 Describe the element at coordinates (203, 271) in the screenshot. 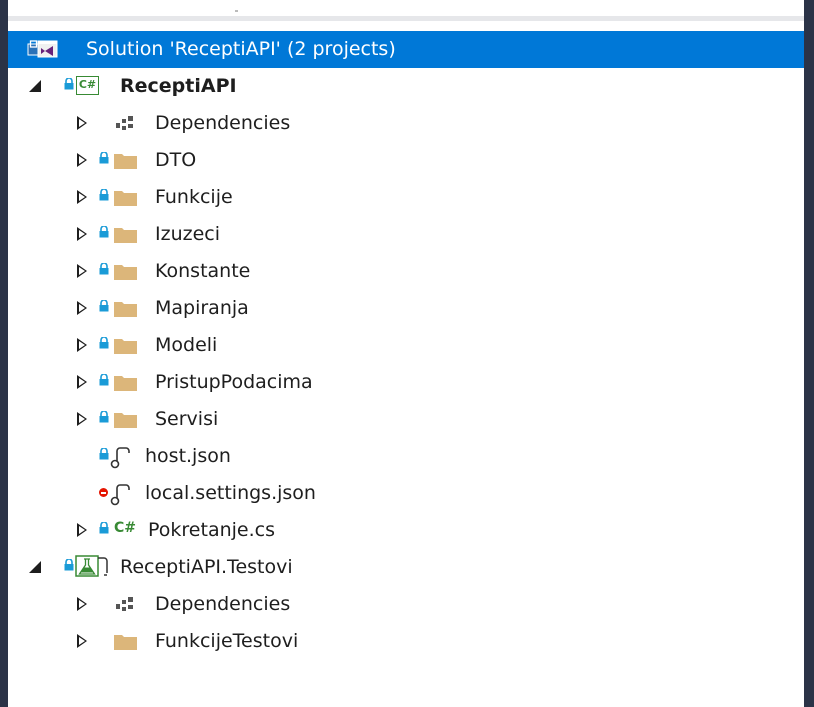

I see `folder-label: Konstante` at that location.